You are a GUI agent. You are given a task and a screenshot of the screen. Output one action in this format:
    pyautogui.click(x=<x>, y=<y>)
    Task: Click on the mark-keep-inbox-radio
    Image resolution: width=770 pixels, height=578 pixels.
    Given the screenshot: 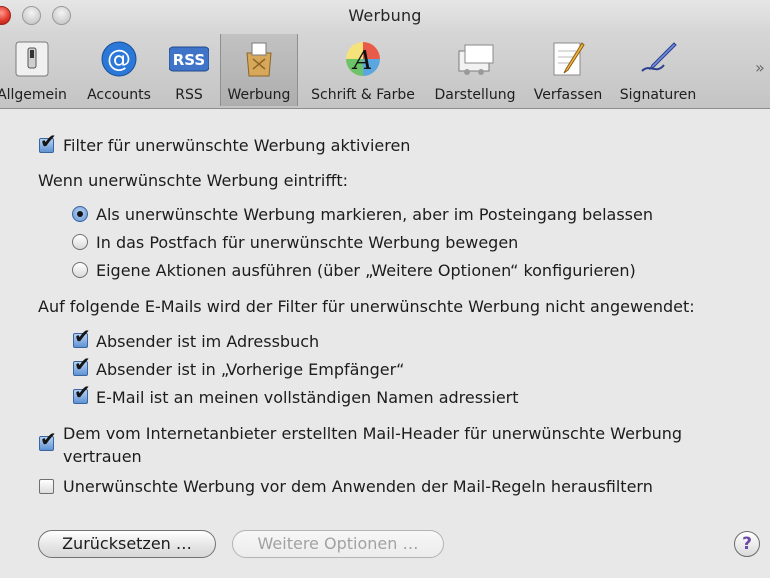 What is the action you would take?
    pyautogui.click(x=80, y=214)
    